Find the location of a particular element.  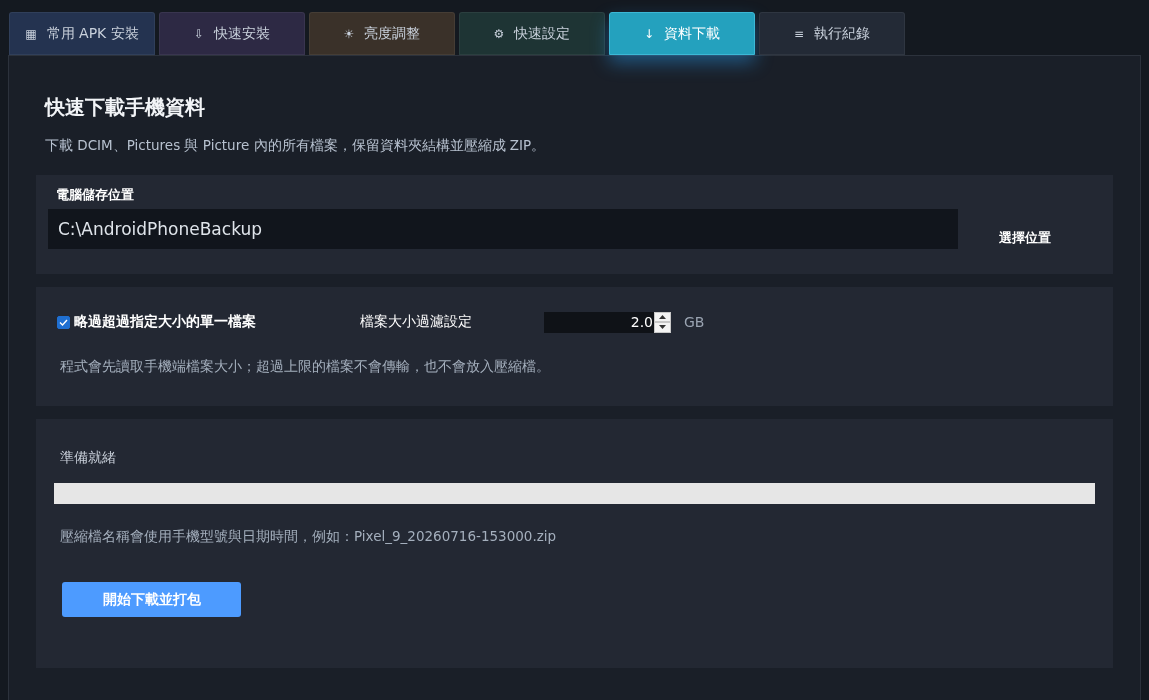

tab: ≡ 執行紀錄 is located at coordinates (832, 33).